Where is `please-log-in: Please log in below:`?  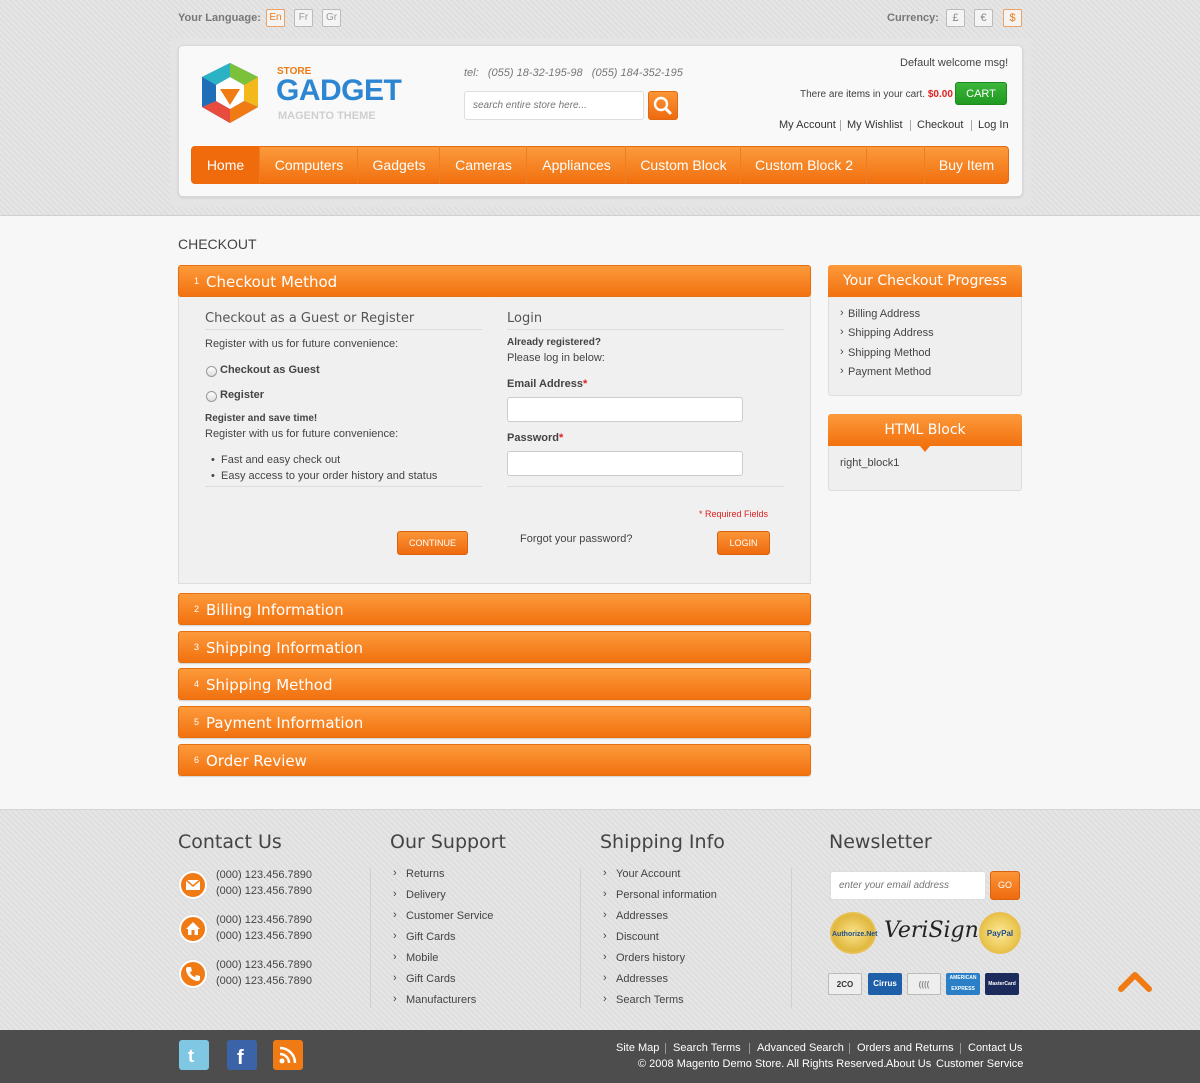 please-log-in: Please log in below: is located at coordinates (556, 358).